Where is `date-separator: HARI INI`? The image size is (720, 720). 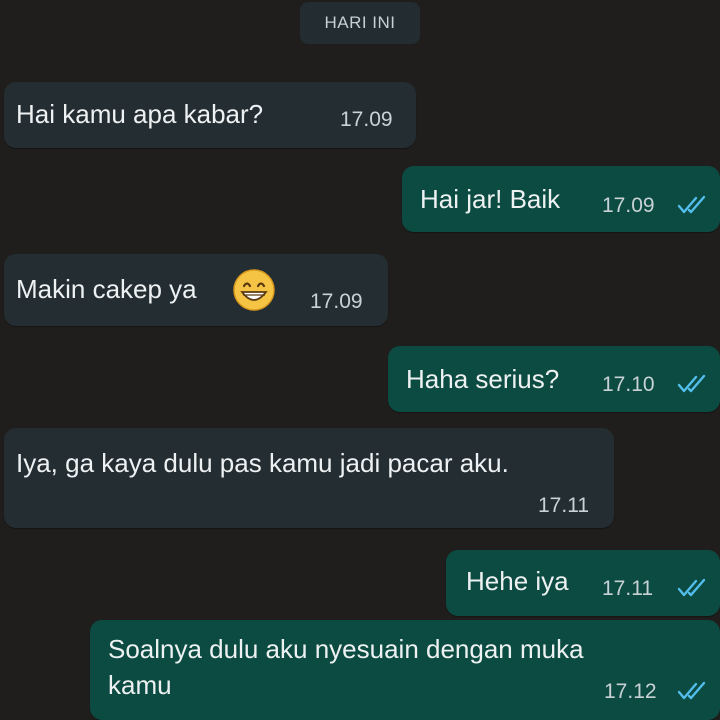
date-separator: HARI INI is located at coordinates (360, 23).